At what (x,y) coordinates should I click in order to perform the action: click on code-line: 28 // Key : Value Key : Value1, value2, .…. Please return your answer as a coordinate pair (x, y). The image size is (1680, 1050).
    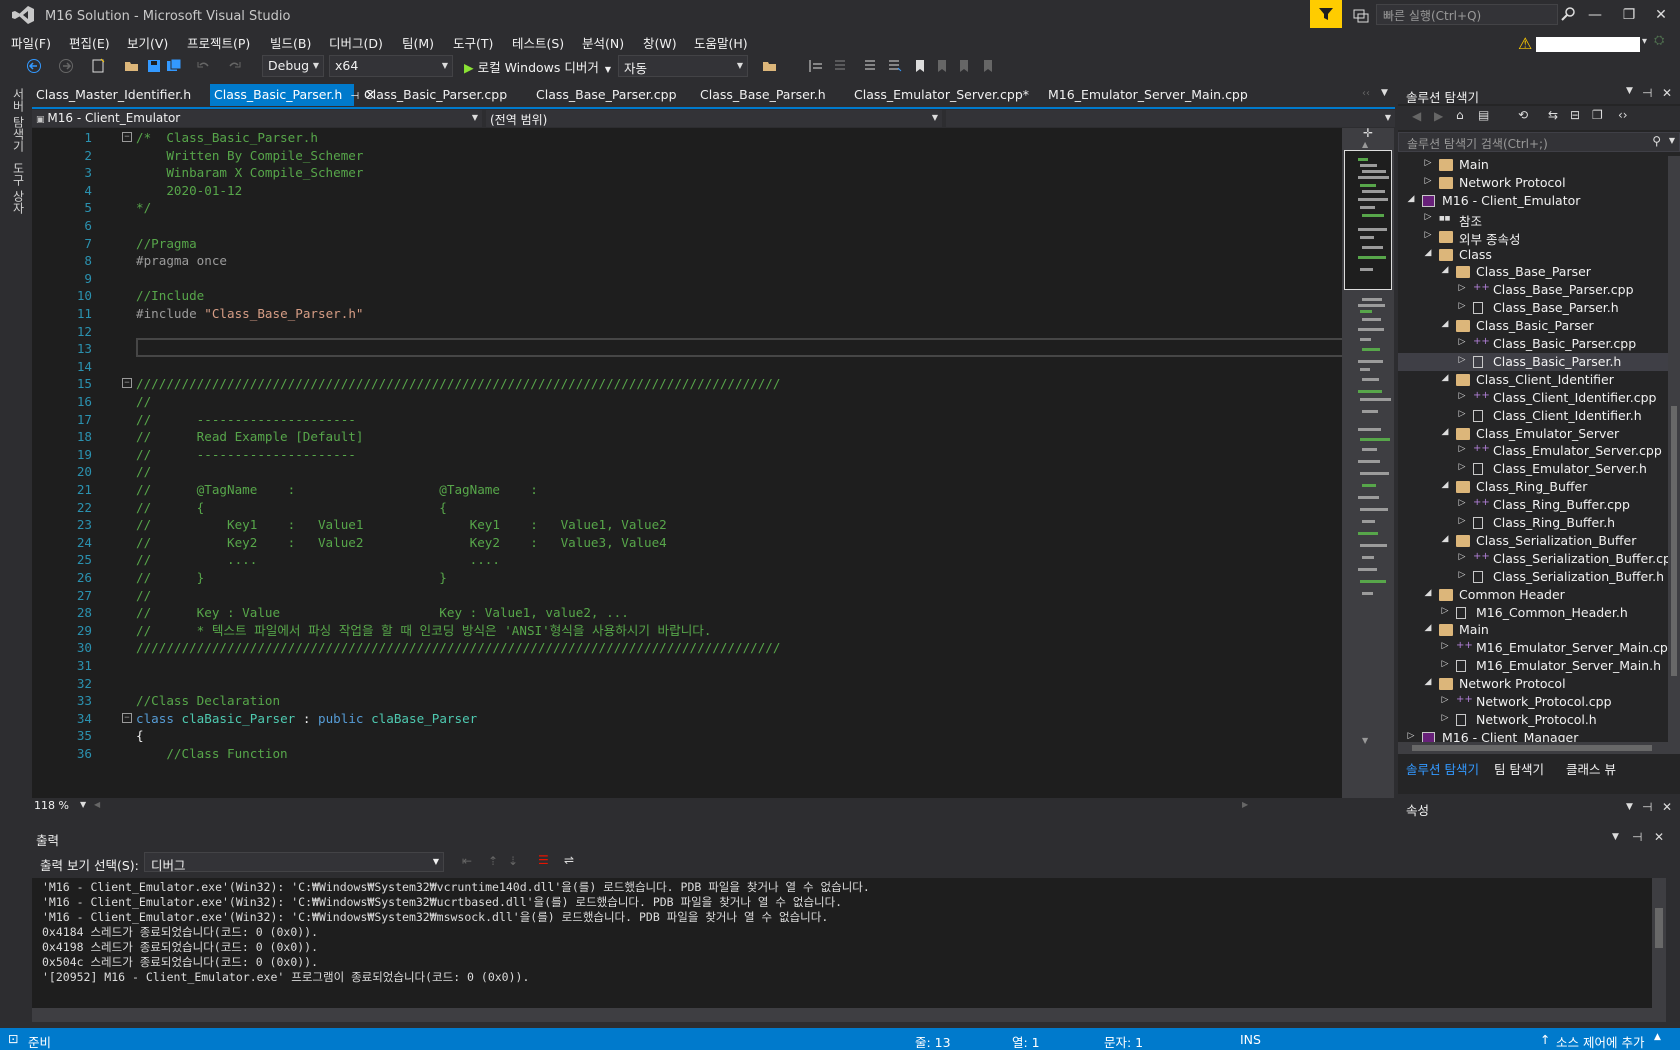
    Looking at the image, I should click on (687, 612).